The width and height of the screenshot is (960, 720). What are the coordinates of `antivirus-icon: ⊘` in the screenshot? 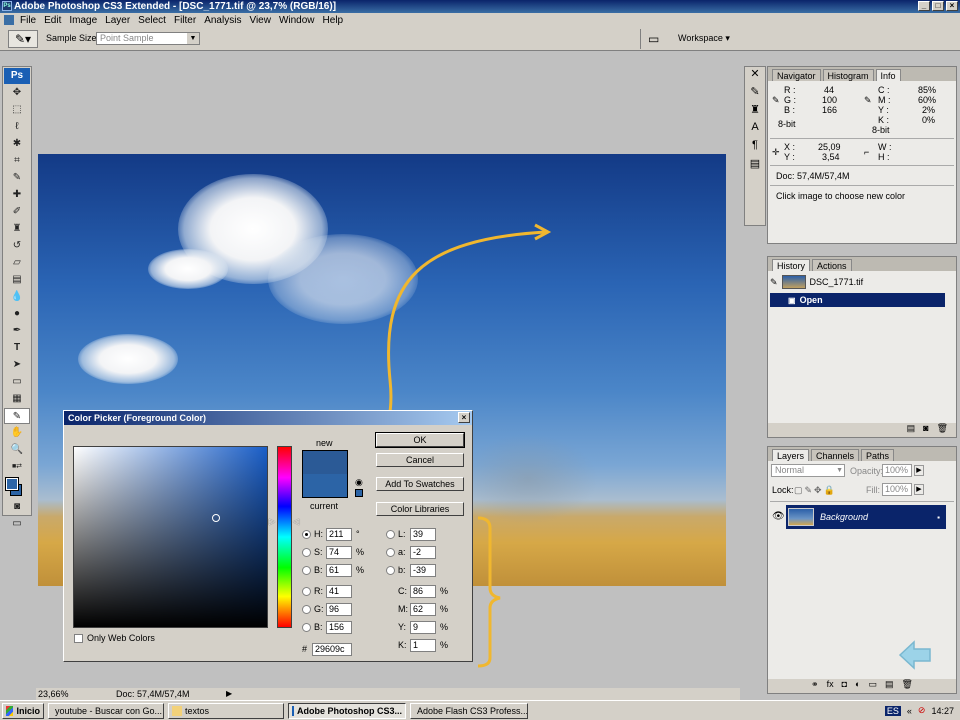 It's located at (922, 710).